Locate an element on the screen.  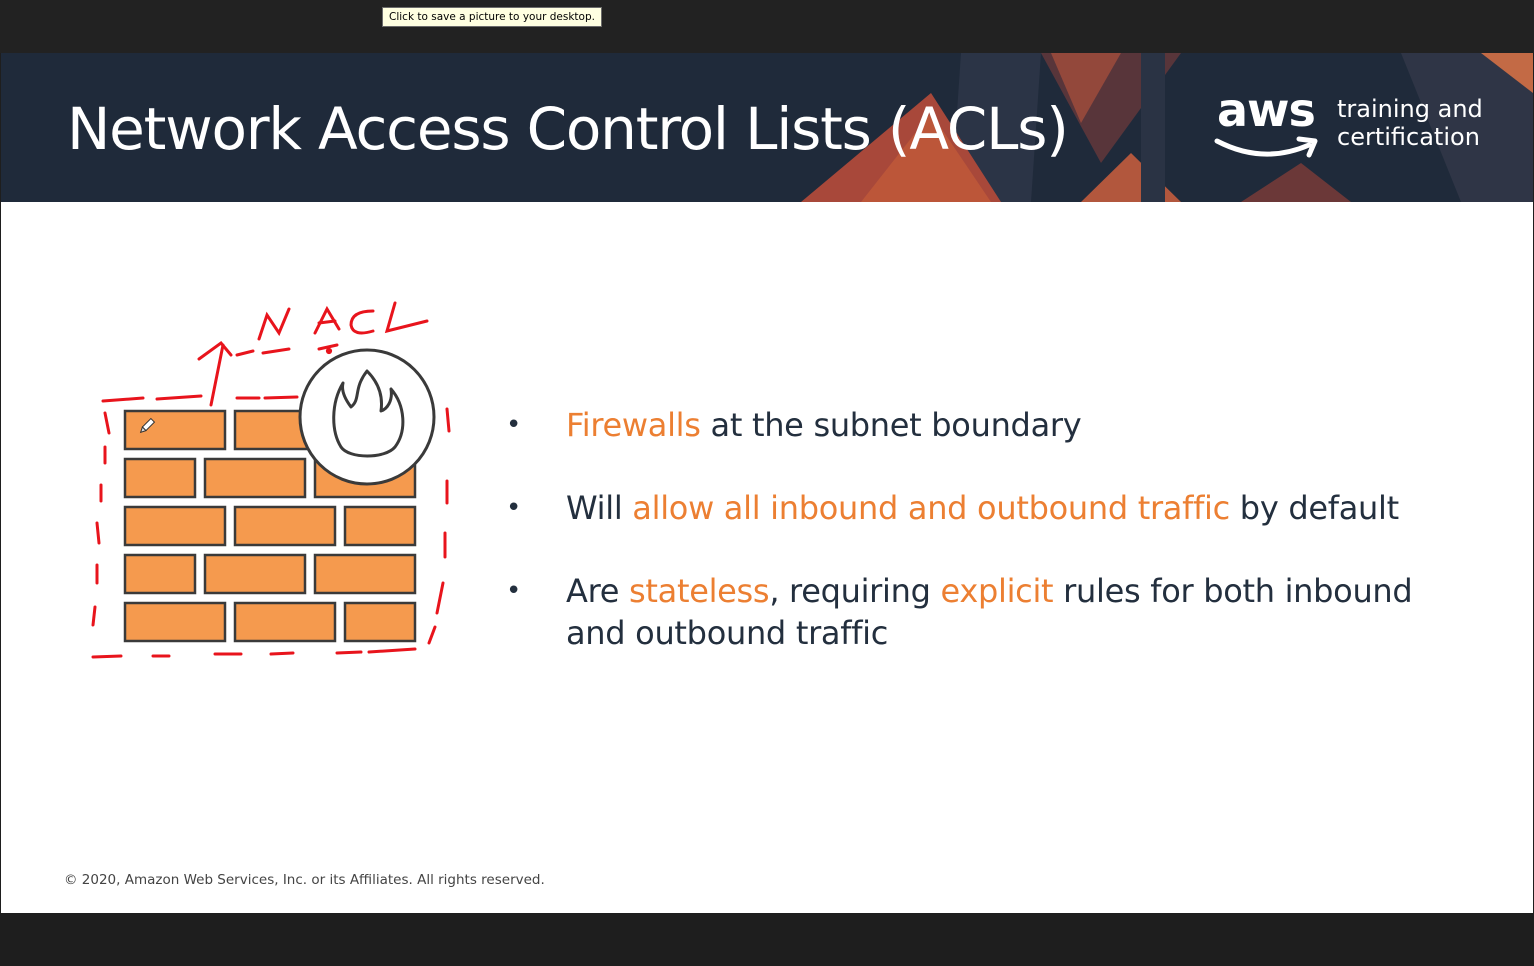
aws-training-logo: aws training and certification is located at coordinates (1363, 126).